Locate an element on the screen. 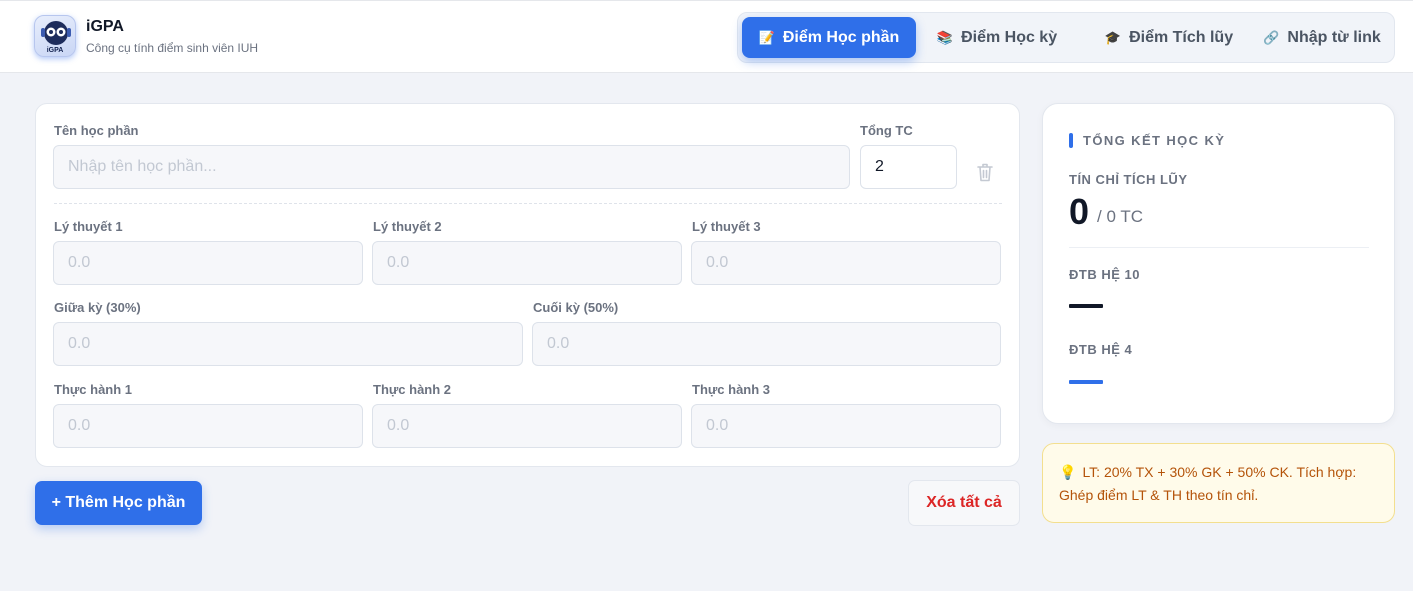 This screenshot has height=591, width=1413. accumulated-credits-label: TÍN CHỈ TÍCH LŨY is located at coordinates (1128, 179).